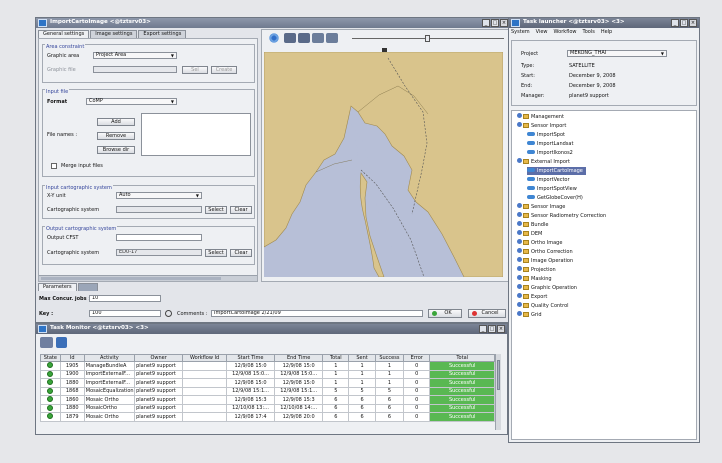 This screenshot has width=722, height=463. Describe the element at coordinates (487, 313) in the screenshot. I see `cancel-button: Cancel` at that location.